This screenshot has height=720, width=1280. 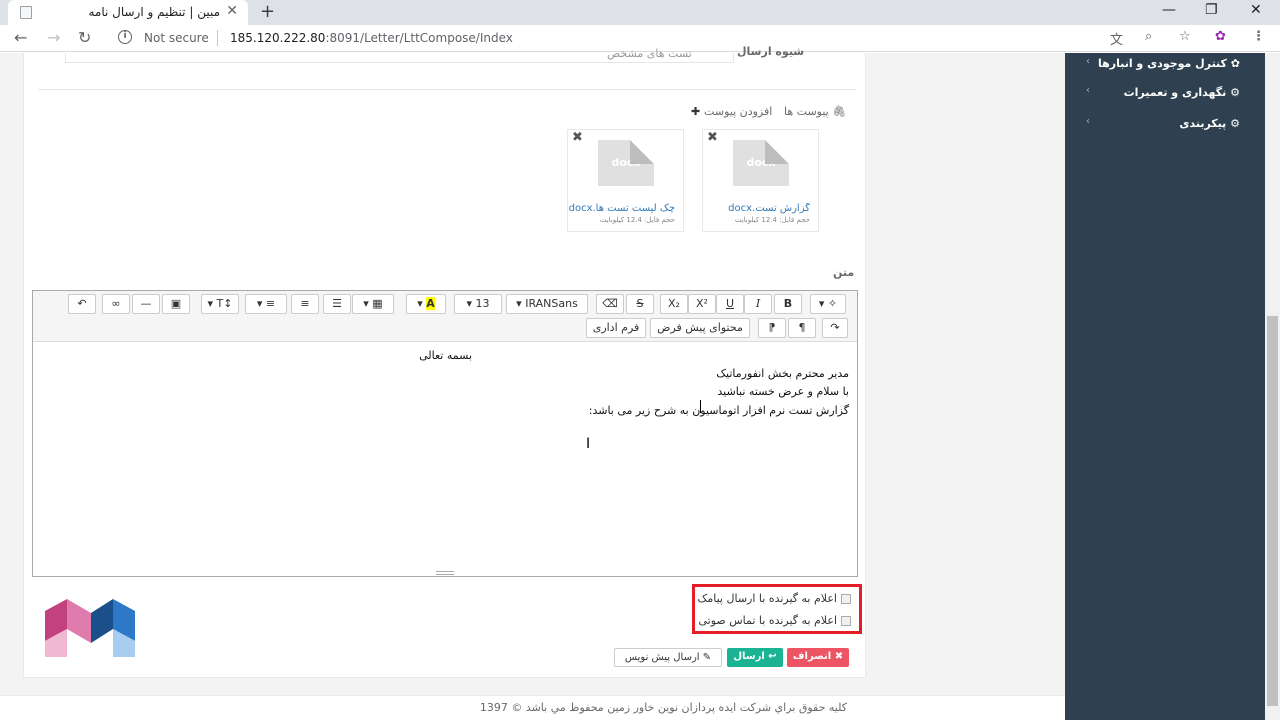 I want to click on scrollbar-thumb, so click(x=1272, y=511).